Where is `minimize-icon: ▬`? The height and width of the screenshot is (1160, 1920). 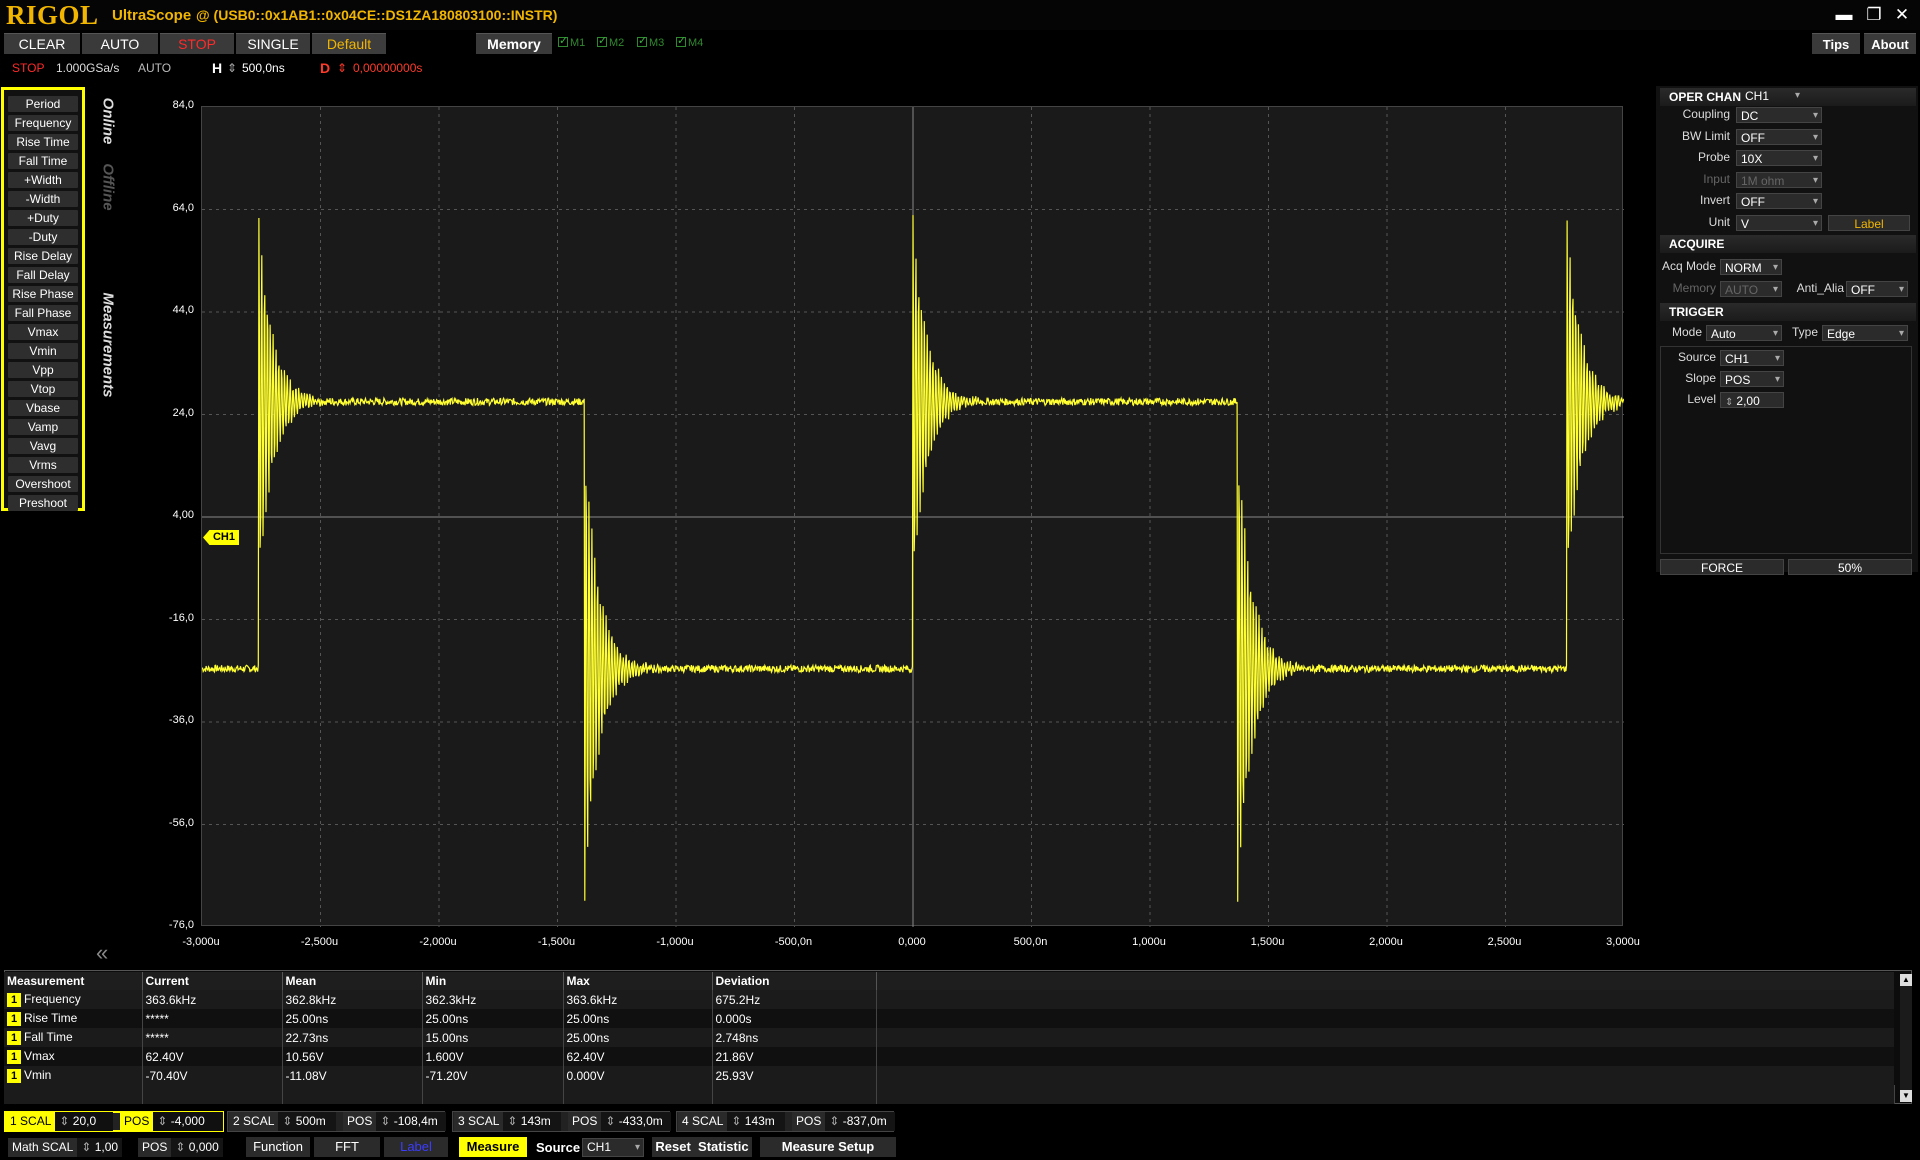
minimize-icon: ▬ is located at coordinates (1844, 15).